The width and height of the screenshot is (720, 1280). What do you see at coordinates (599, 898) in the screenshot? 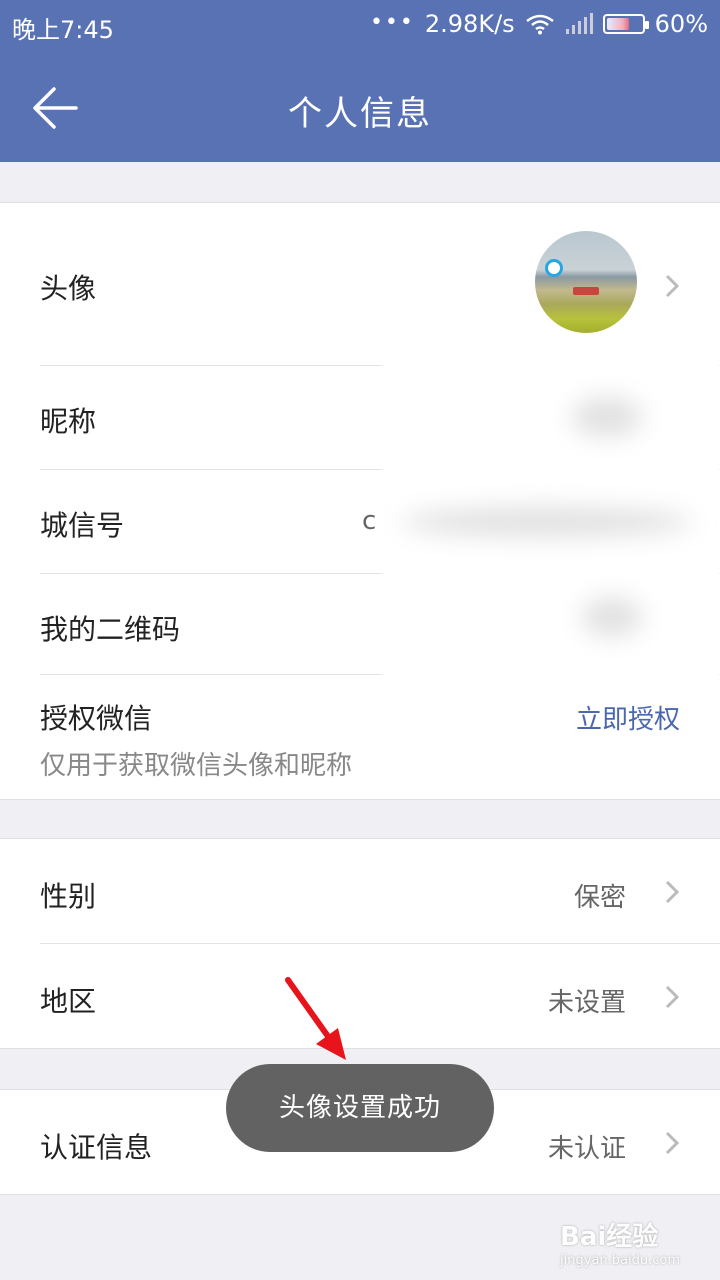
I see `gender-value: 保密` at bounding box center [599, 898].